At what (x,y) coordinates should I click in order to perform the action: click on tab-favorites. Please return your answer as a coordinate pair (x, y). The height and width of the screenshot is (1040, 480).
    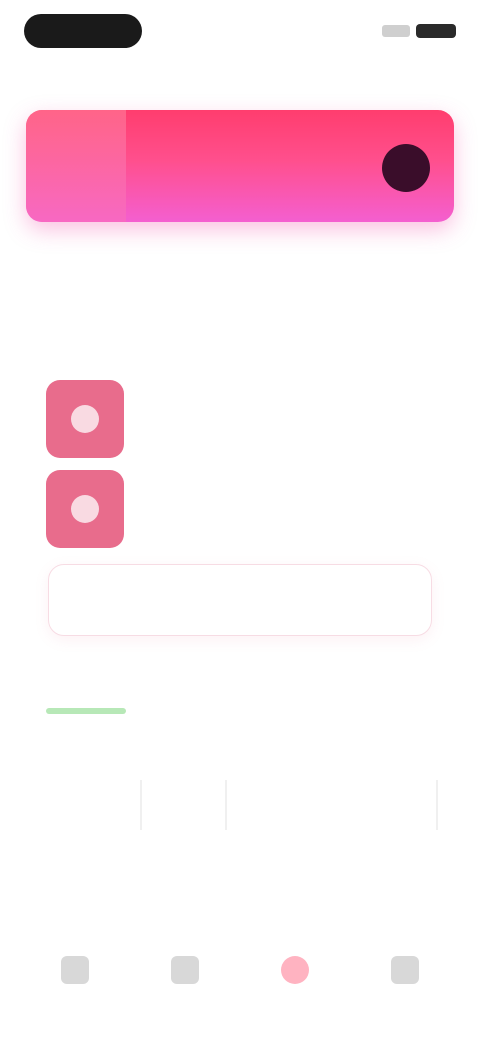
    Looking at the image, I should click on (295, 973).